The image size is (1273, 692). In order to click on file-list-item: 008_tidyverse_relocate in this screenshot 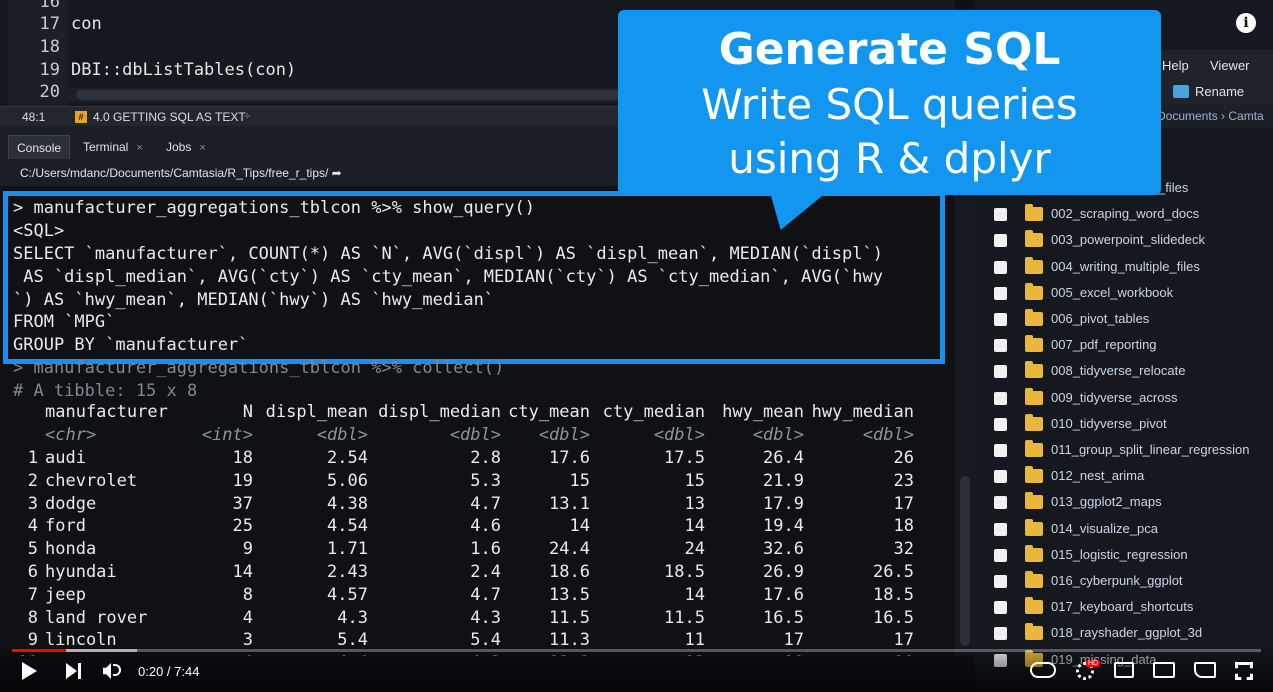, I will do `click(1124, 372)`.